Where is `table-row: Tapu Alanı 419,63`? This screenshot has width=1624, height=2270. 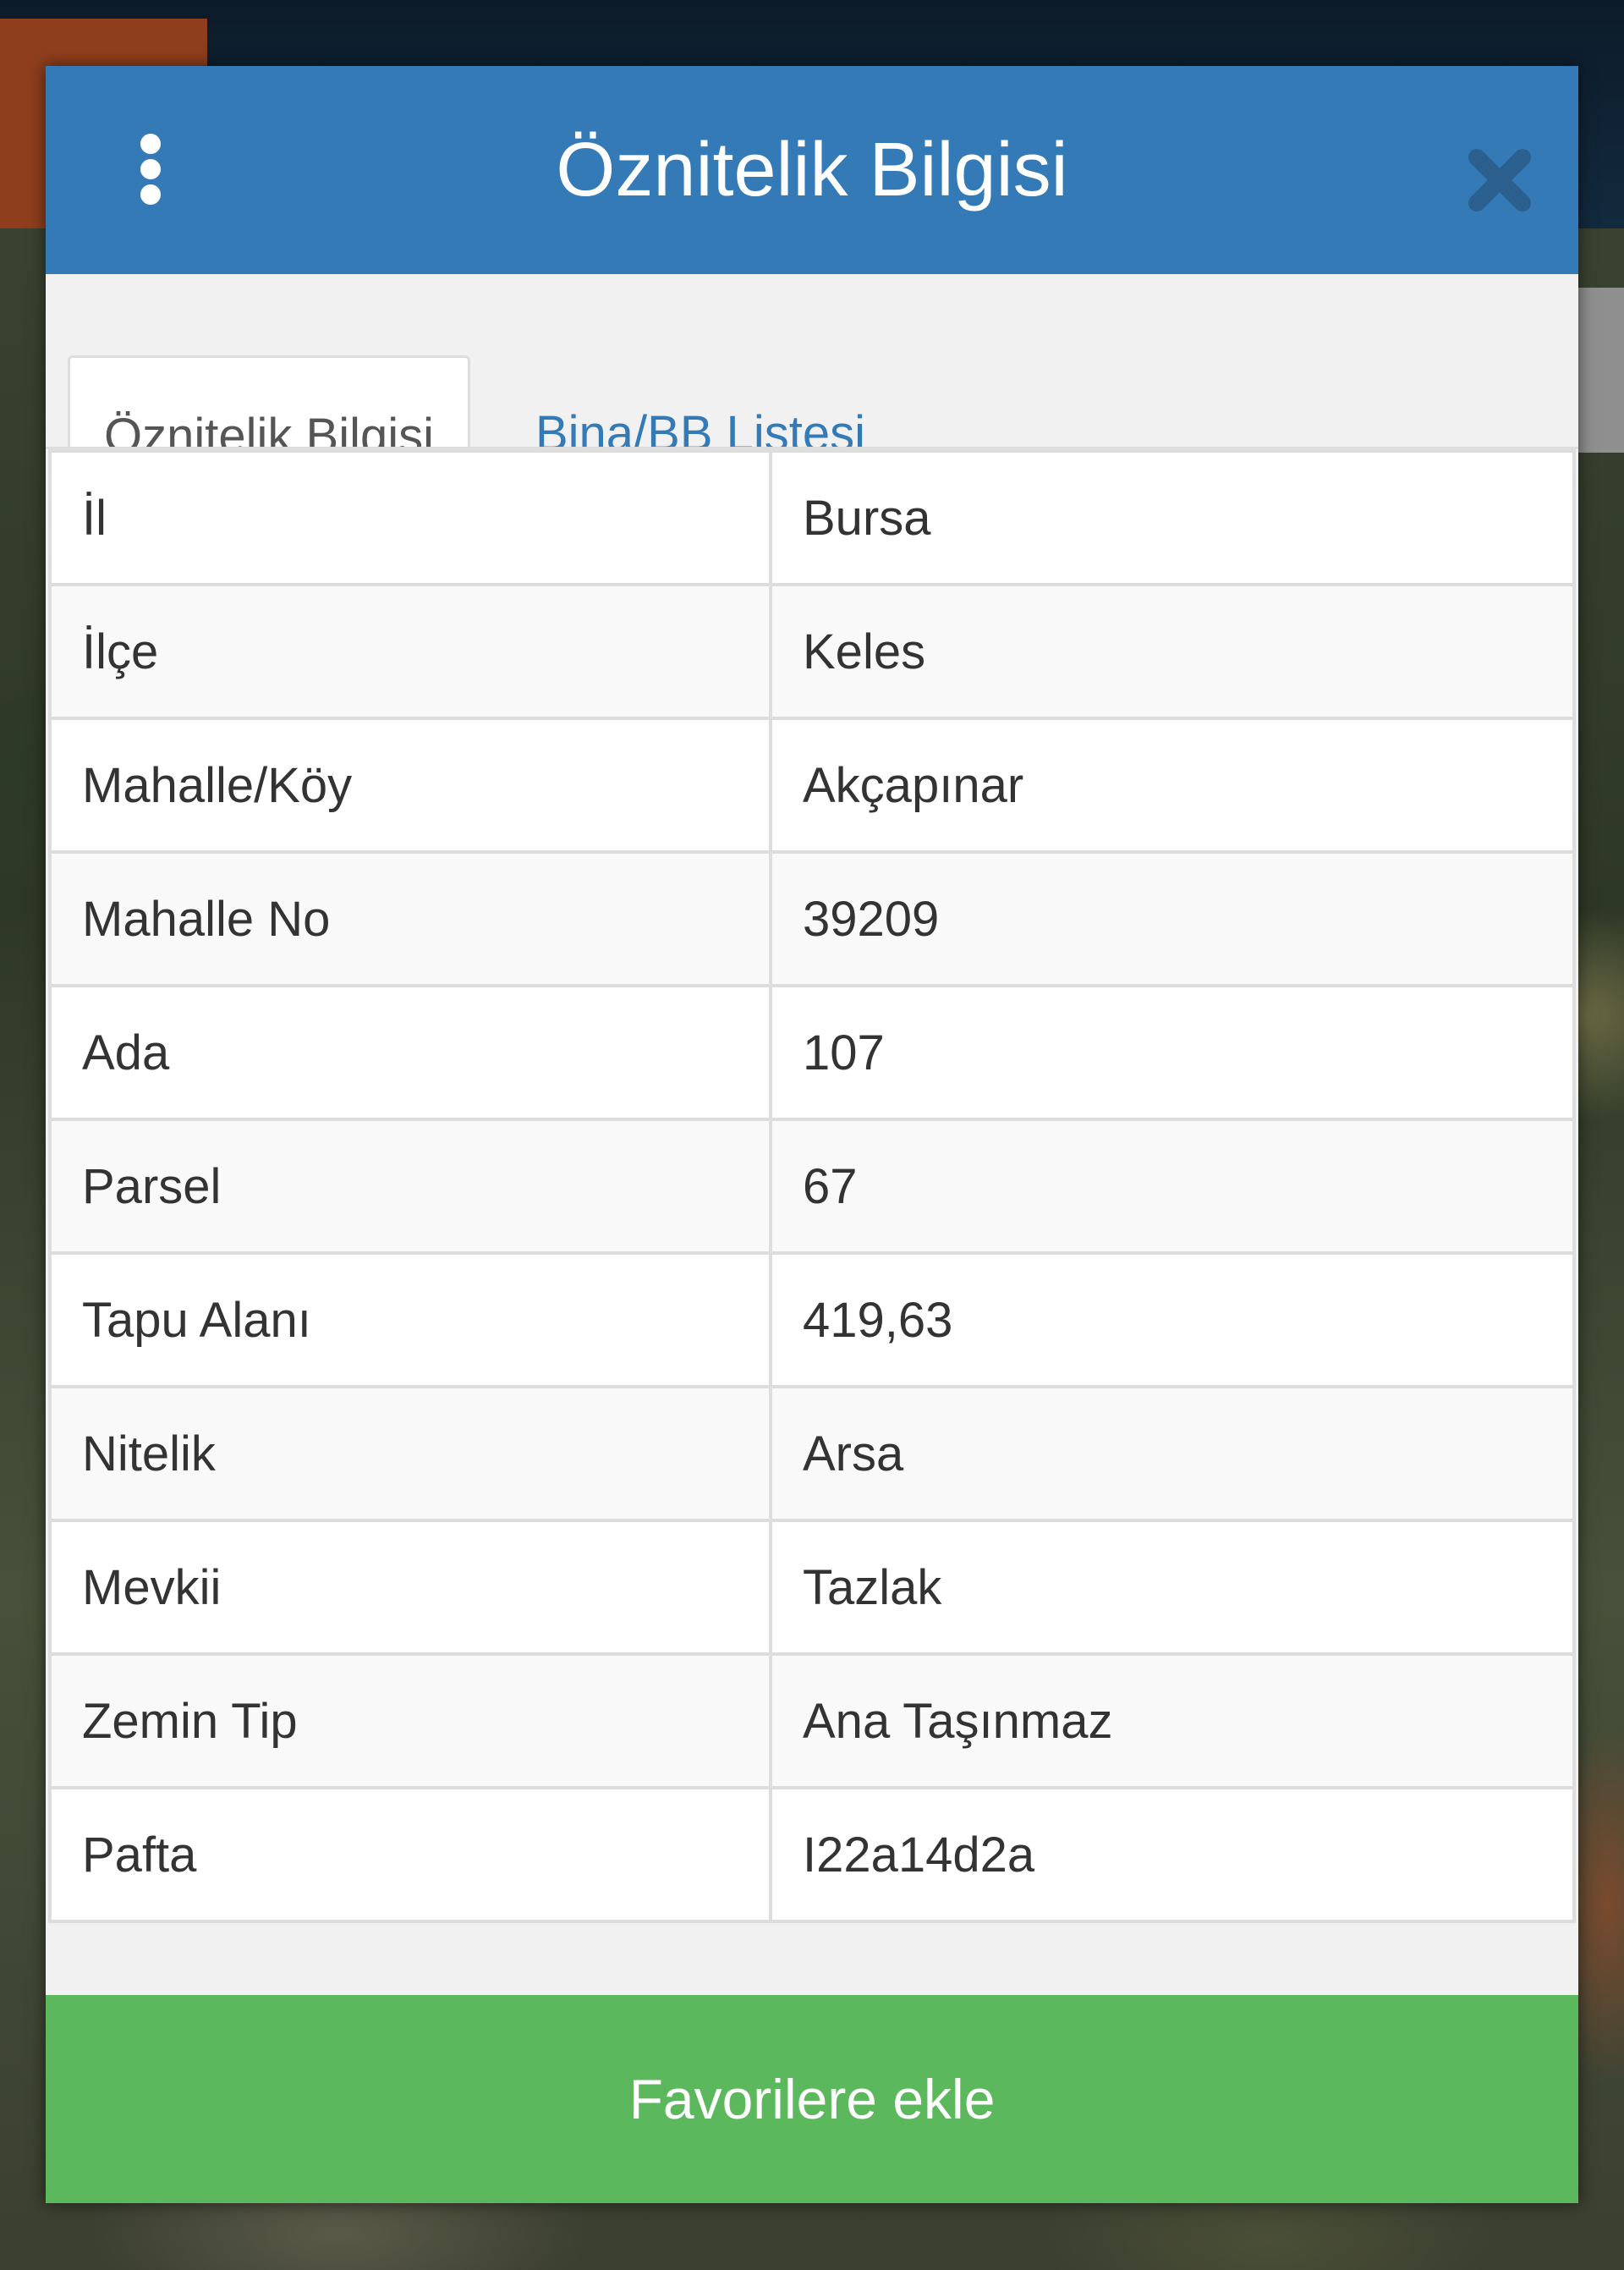 table-row: Tapu Alanı 419,63 is located at coordinates (812, 1320).